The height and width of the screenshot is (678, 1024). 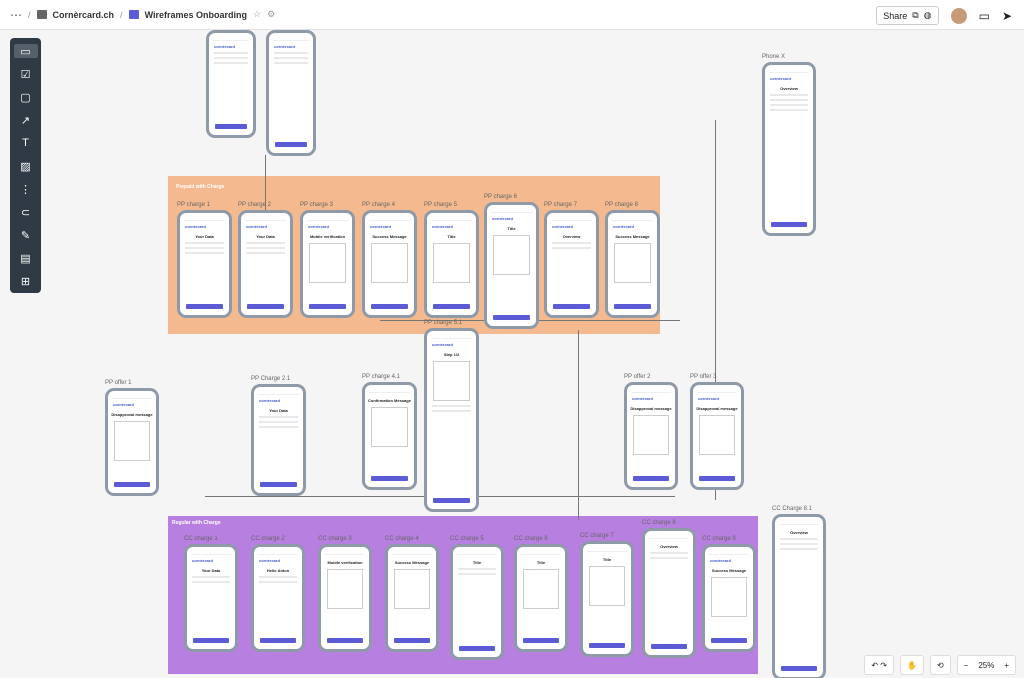 What do you see at coordinates (271, 379) in the screenshot?
I see `frame-label: PP Charge 2.1` at bounding box center [271, 379].